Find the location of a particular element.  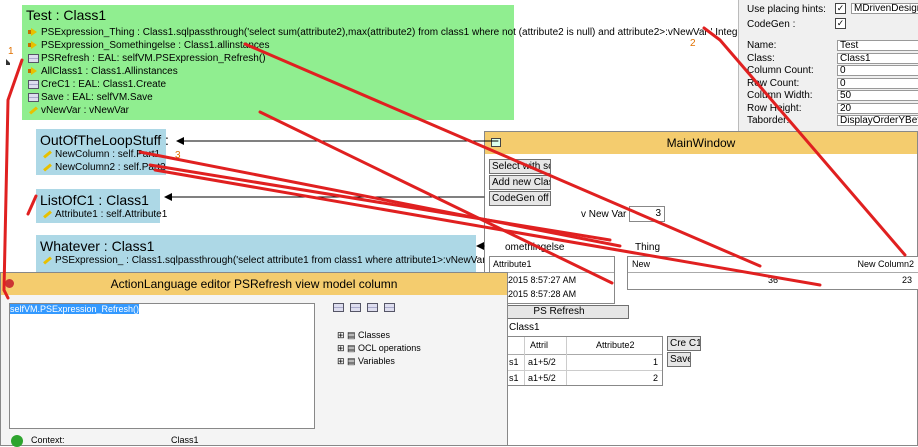

listofc1-box-title: ListOfC1 : Class1 is located at coordinates (94, 200).